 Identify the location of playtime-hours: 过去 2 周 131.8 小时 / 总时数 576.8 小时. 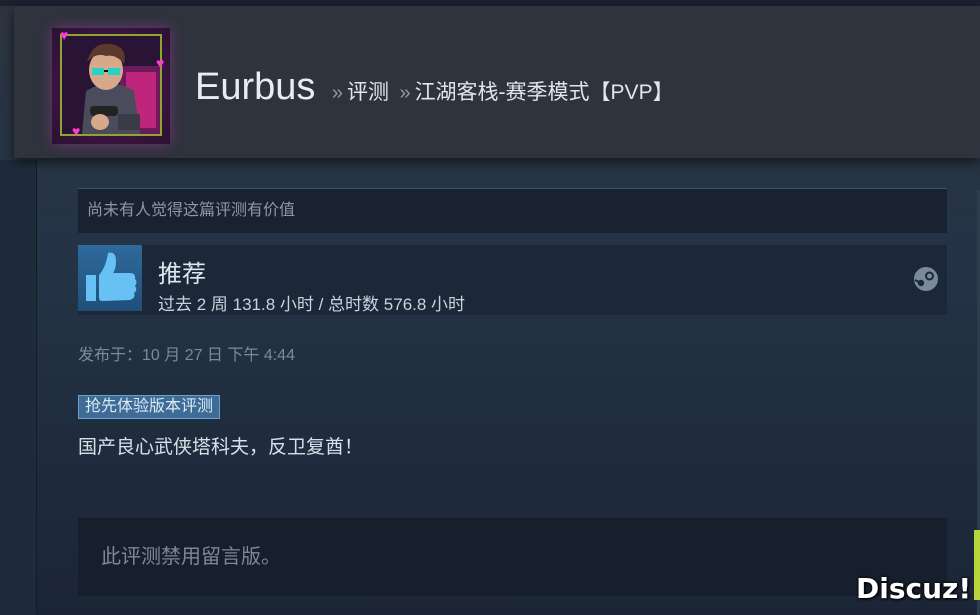
(312, 304).